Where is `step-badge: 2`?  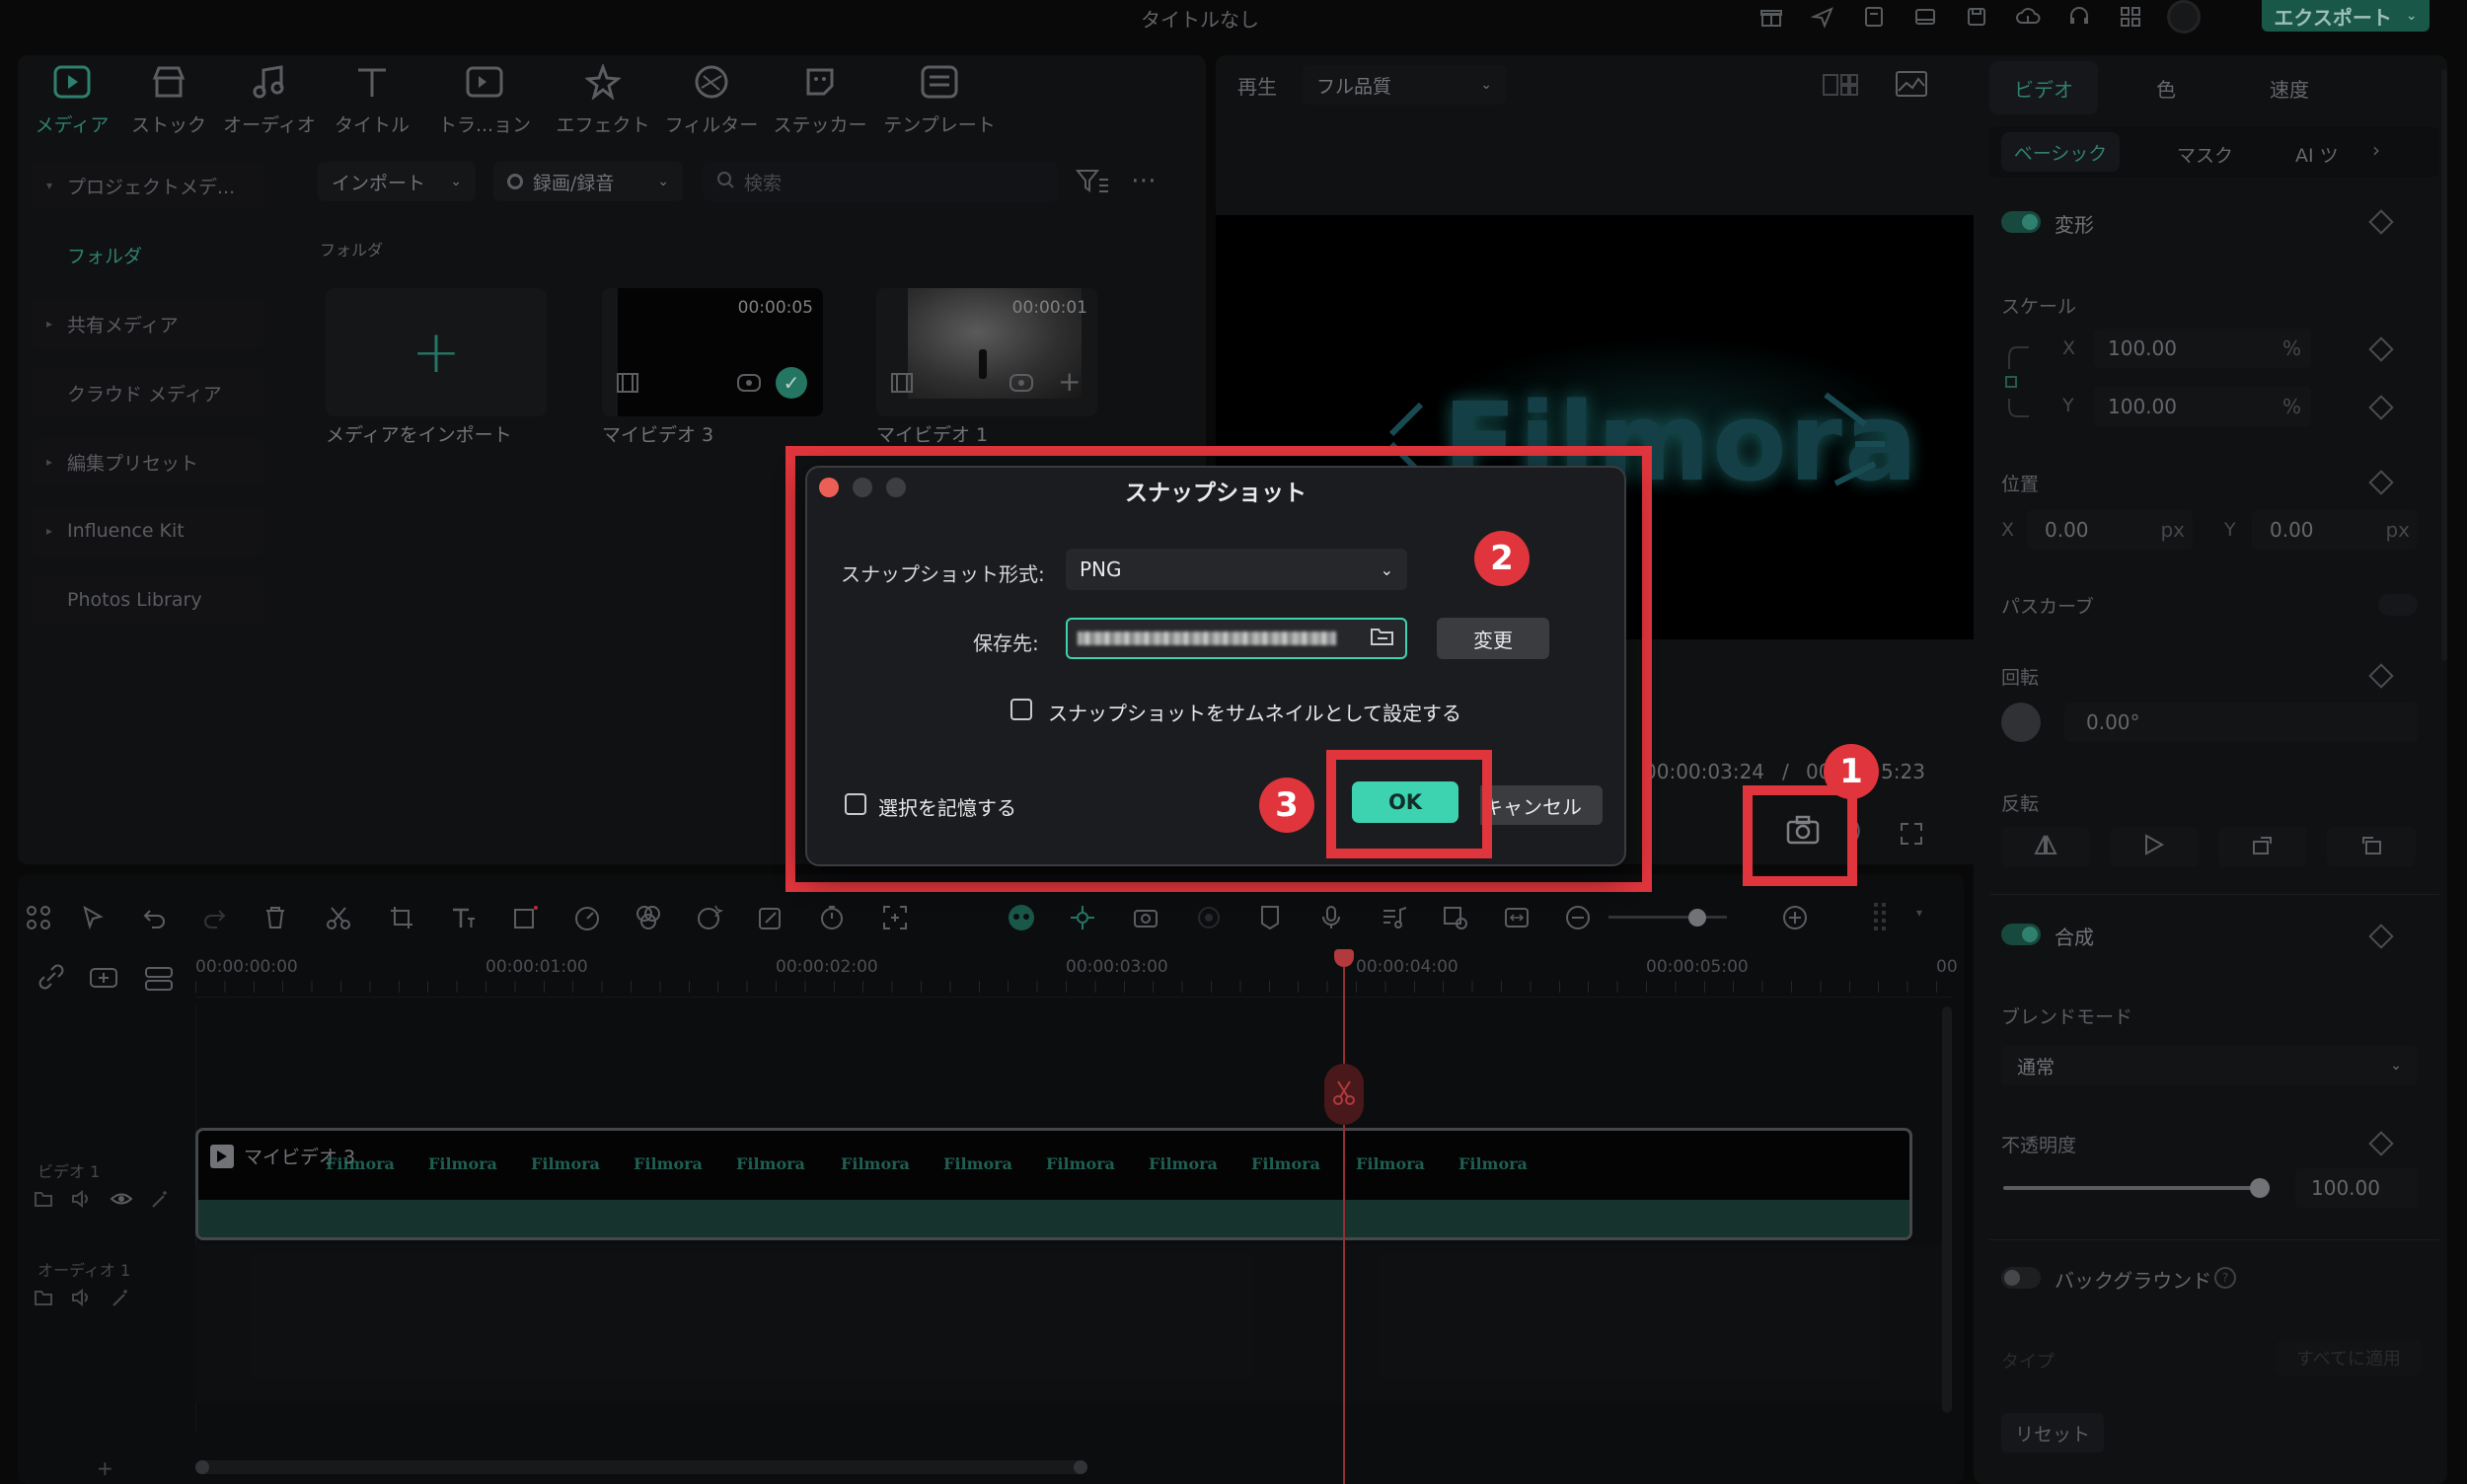
step-badge: 2 is located at coordinates (1502, 558).